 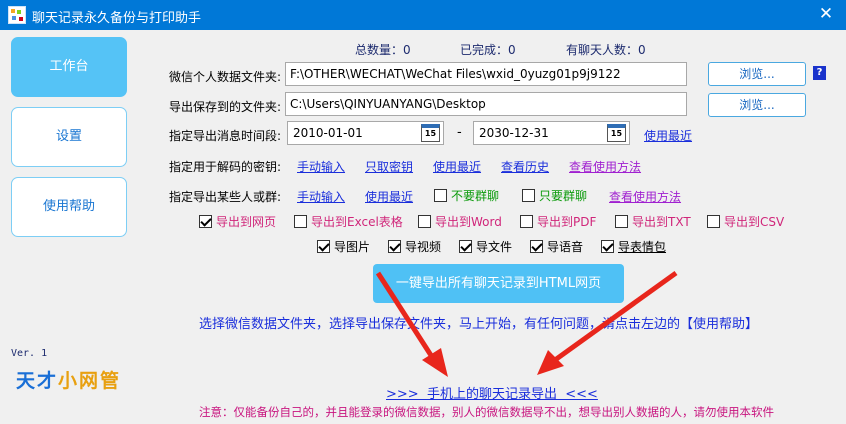 What do you see at coordinates (328, 133) in the screenshot?
I see `start-date-value: 2010-01-01` at bounding box center [328, 133].